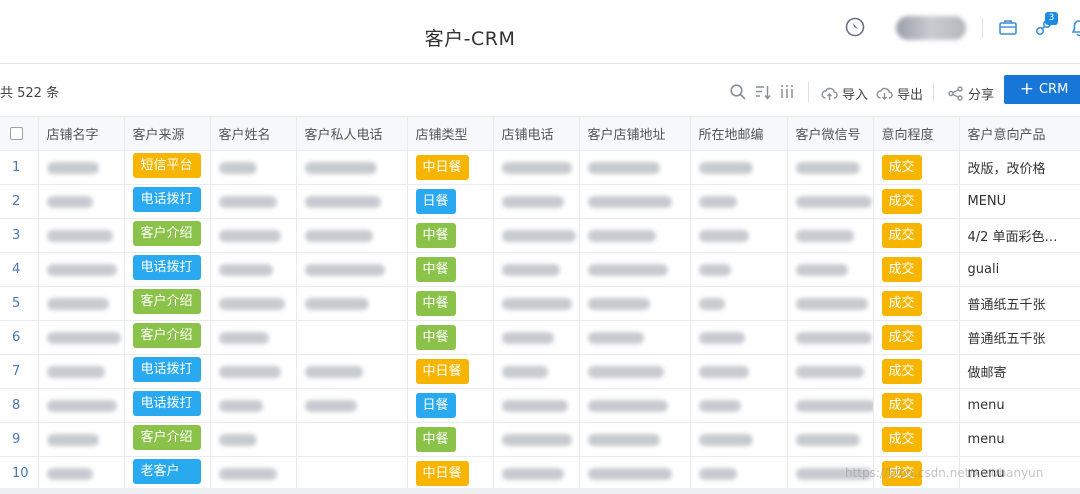 Image resolution: width=1080 pixels, height=494 pixels. Describe the element at coordinates (931, 28) in the screenshot. I see `user-name-blurred` at that location.